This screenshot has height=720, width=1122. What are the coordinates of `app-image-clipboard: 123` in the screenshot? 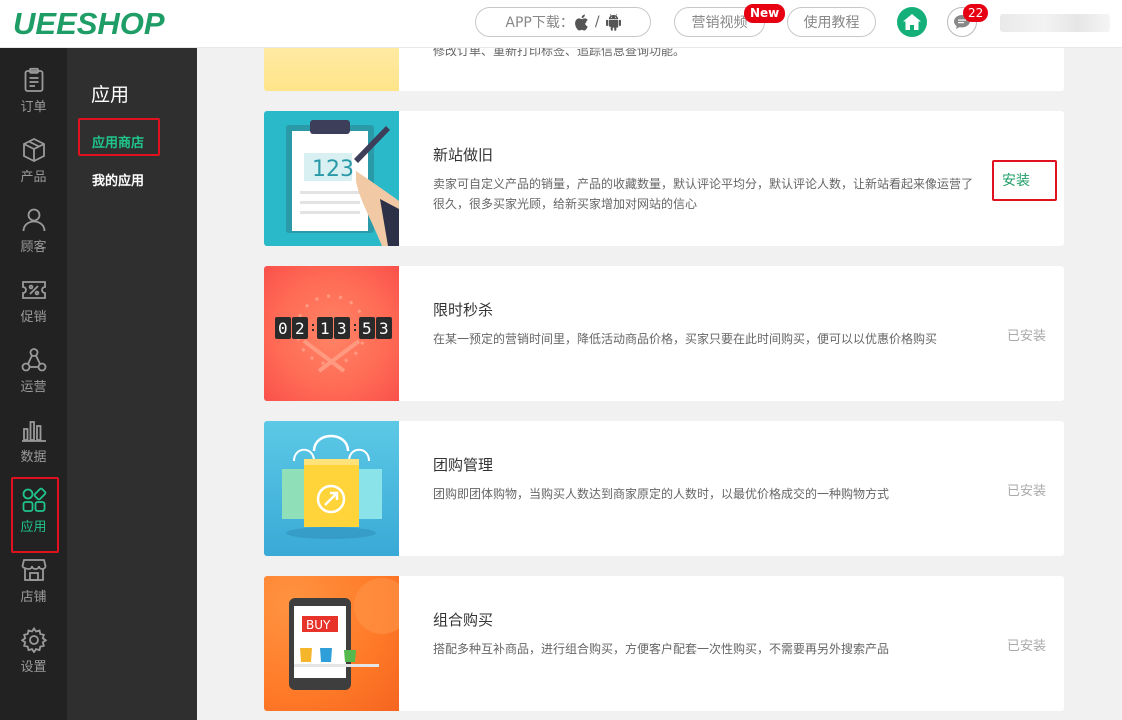 It's located at (331, 178).